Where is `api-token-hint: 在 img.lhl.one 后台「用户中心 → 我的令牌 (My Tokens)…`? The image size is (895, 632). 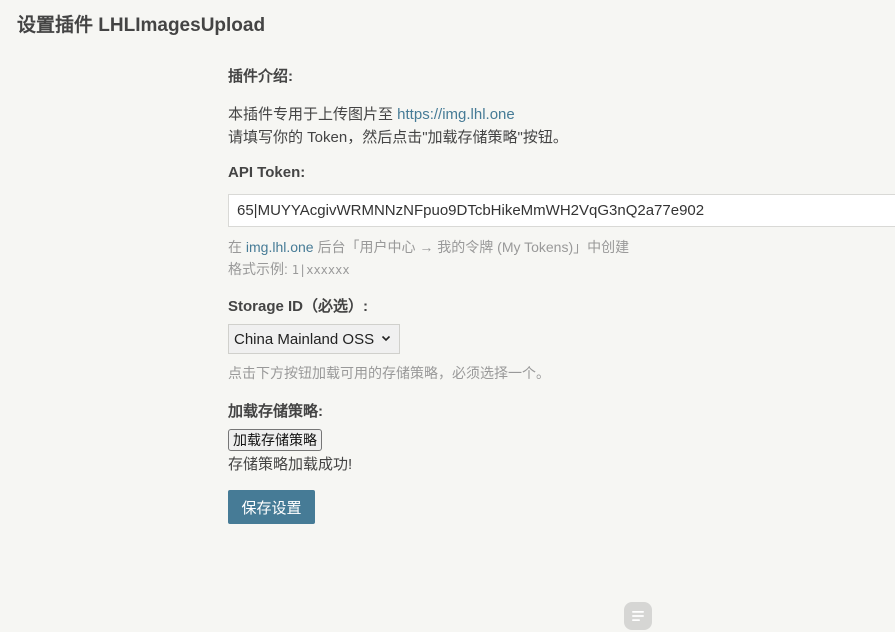
api-token-hint: 在 img.lhl.one 后台「用户中心 → 我的令牌 (My Tokens)… is located at coordinates (428, 247).